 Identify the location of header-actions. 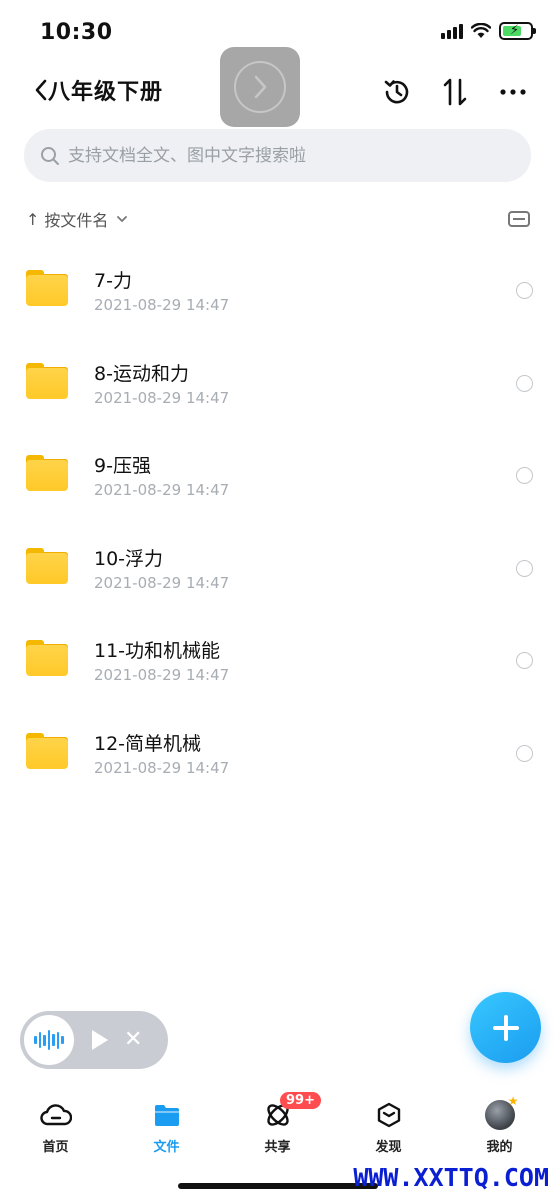
(455, 92).